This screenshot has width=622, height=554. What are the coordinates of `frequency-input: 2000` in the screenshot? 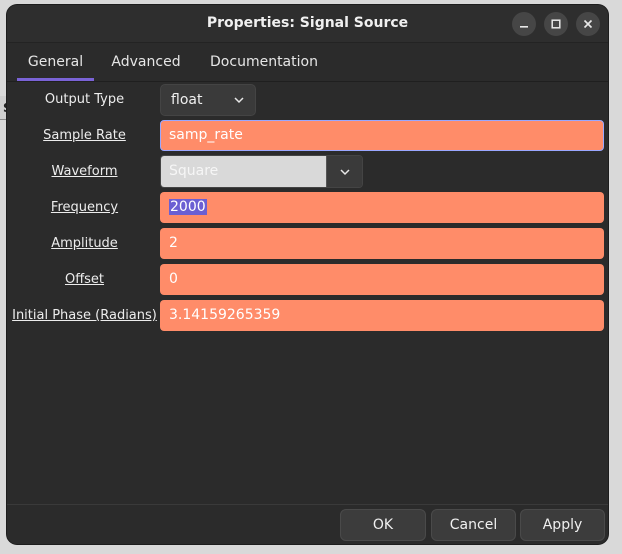 It's located at (382, 207).